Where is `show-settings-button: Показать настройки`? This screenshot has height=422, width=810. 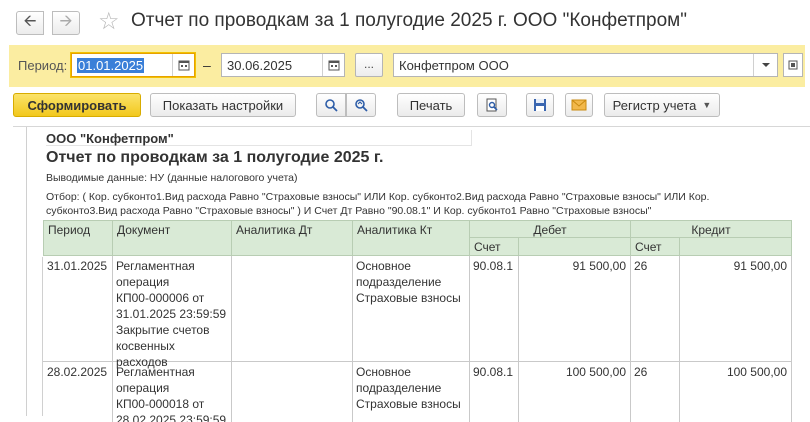 show-settings-button: Показать настройки is located at coordinates (223, 105).